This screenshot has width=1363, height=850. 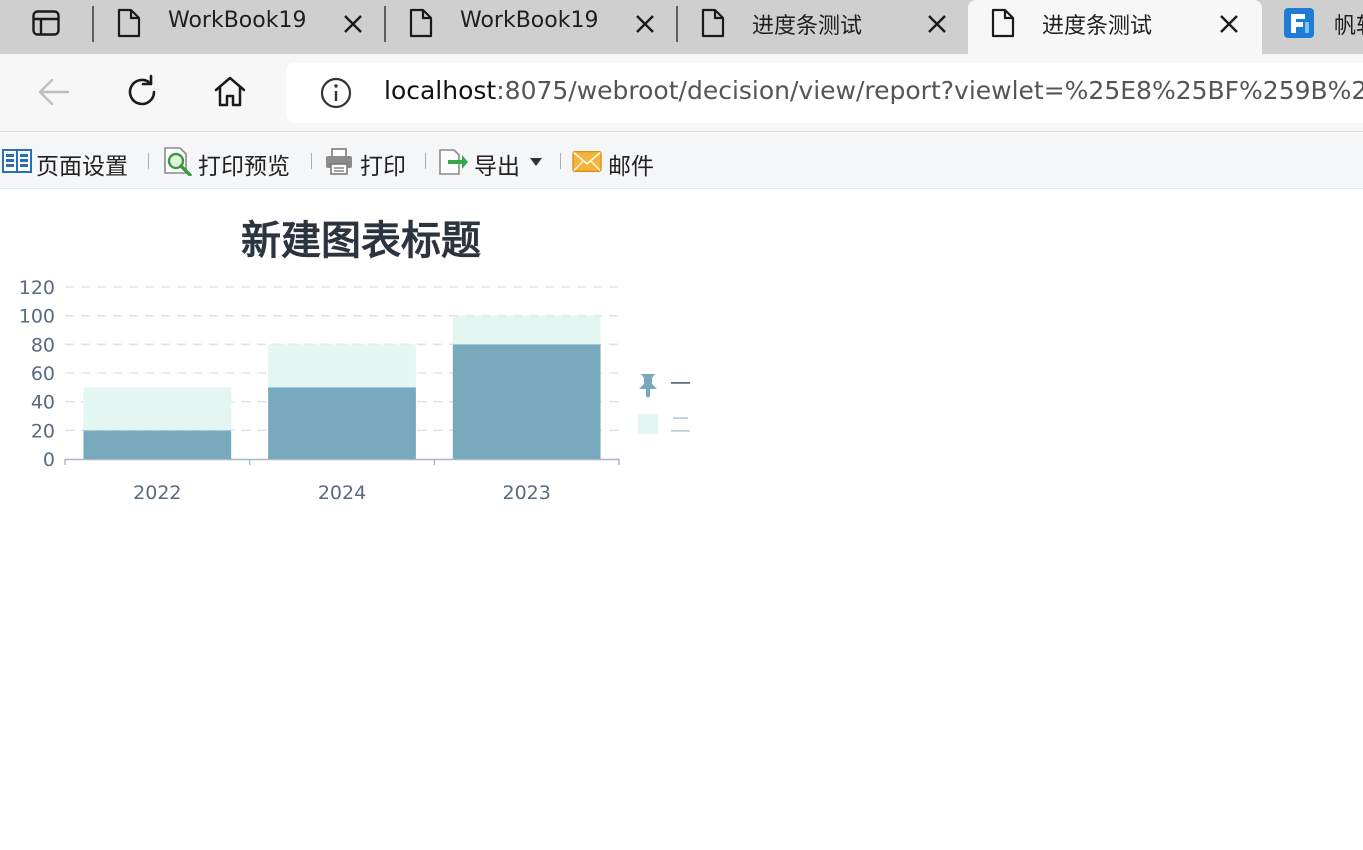 What do you see at coordinates (1348, 26) in the screenshot?
I see `tab-title: 帆软` at bounding box center [1348, 26].